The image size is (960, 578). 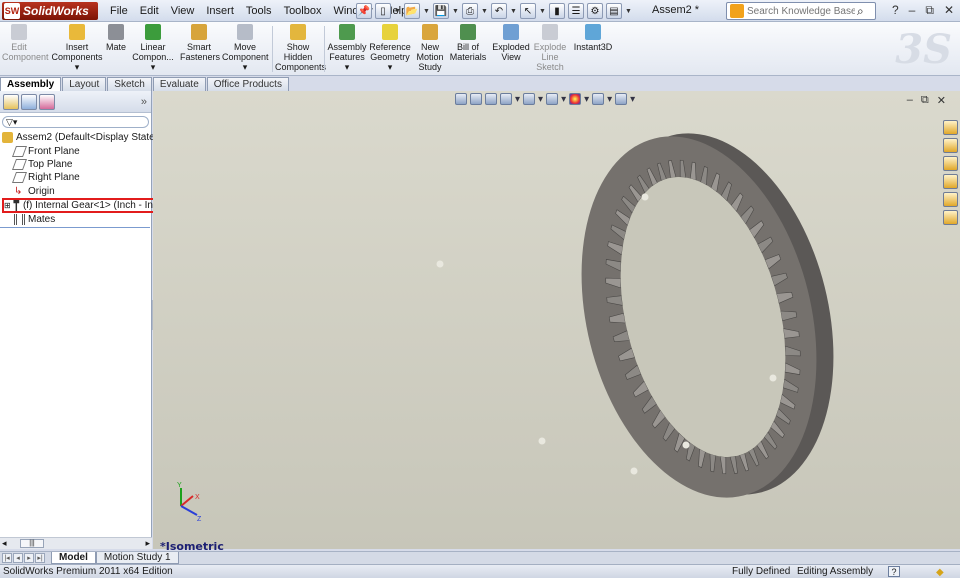 What do you see at coordinates (506, 99) in the screenshot?
I see `section-view-icon` at bounding box center [506, 99].